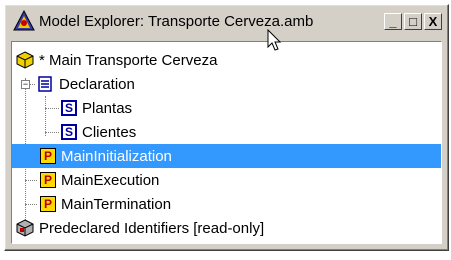  Describe the element at coordinates (110, 180) in the screenshot. I see `tree-item-label: MainExecution` at that location.